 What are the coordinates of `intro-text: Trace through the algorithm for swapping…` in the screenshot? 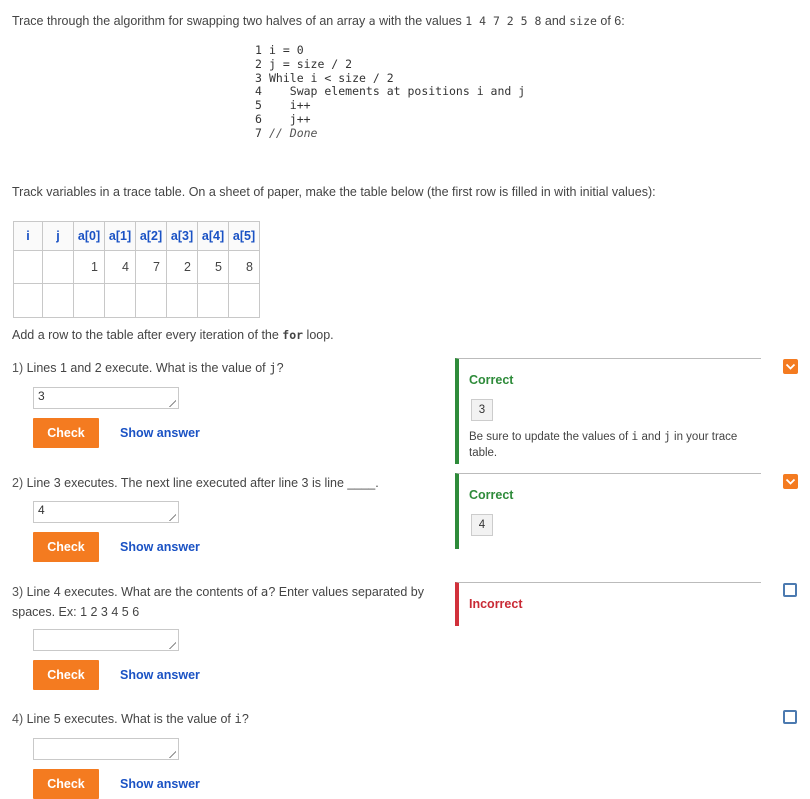 It's located at (318, 21).